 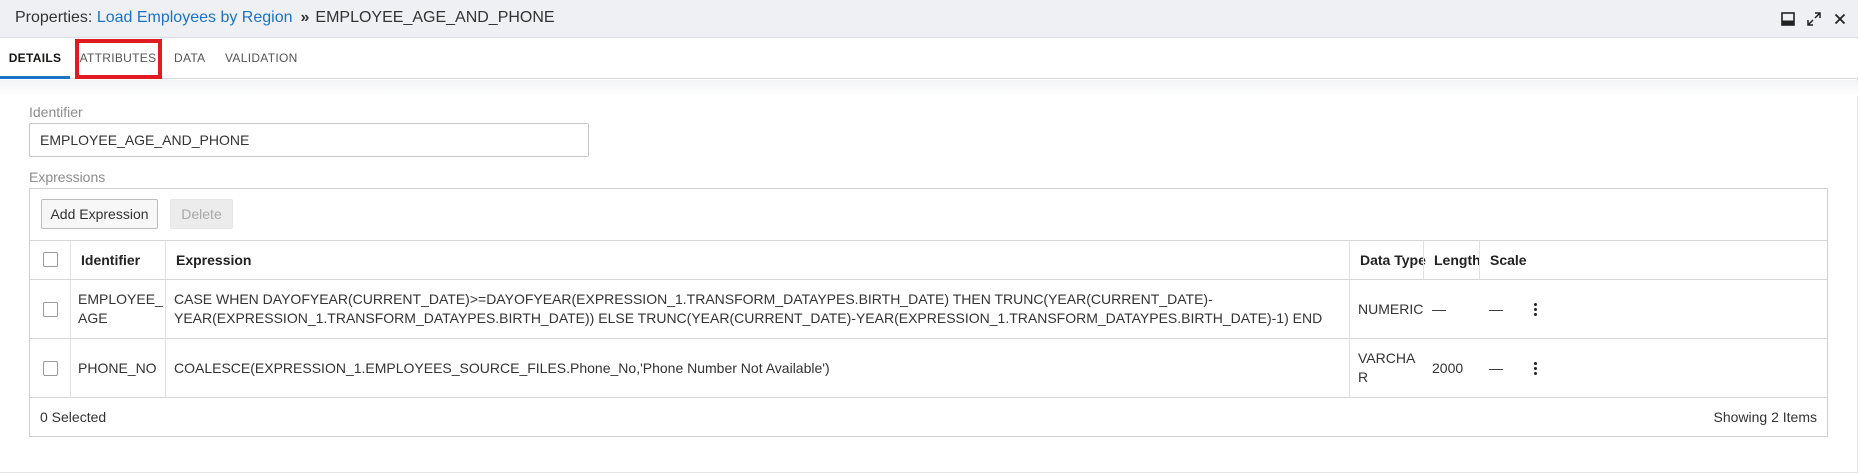 I want to click on row-length: —, so click(x=1439, y=309).